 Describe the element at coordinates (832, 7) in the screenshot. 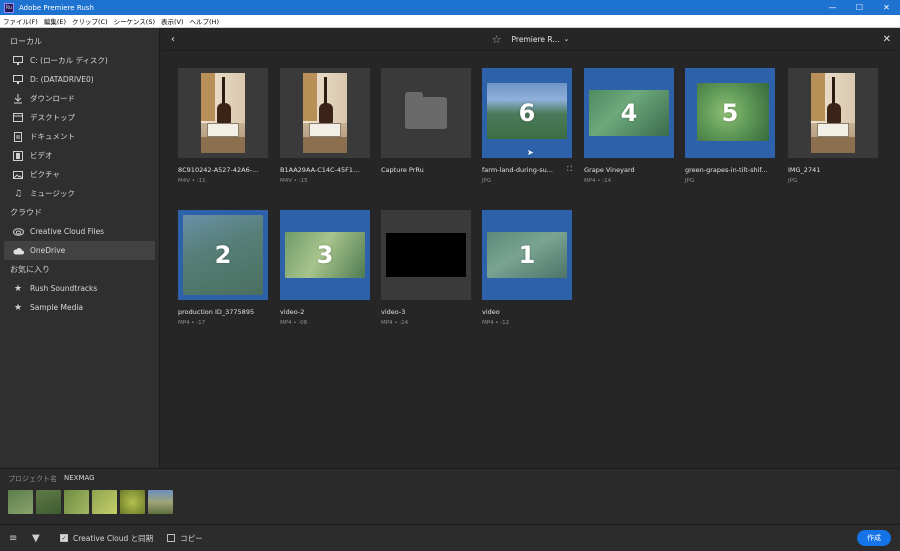

I see `minimize-button: —` at that location.